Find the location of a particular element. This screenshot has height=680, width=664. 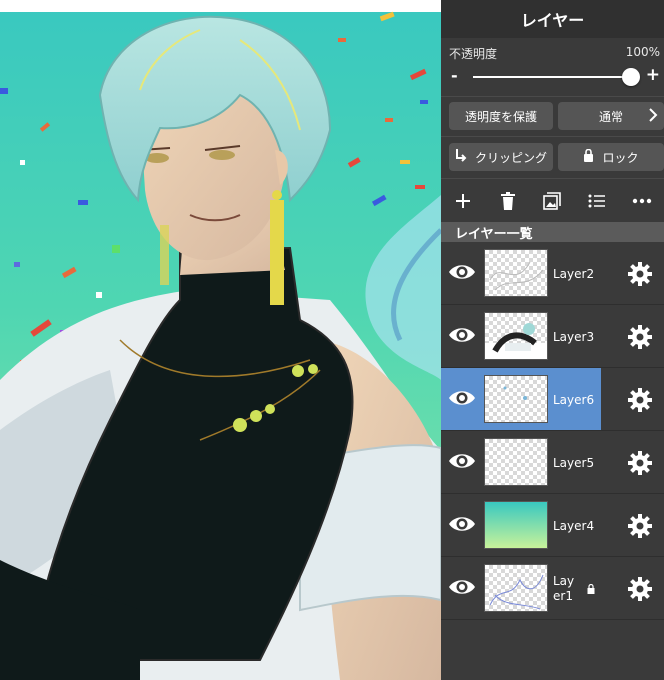

clipping-button: クリッピング is located at coordinates (501, 157).